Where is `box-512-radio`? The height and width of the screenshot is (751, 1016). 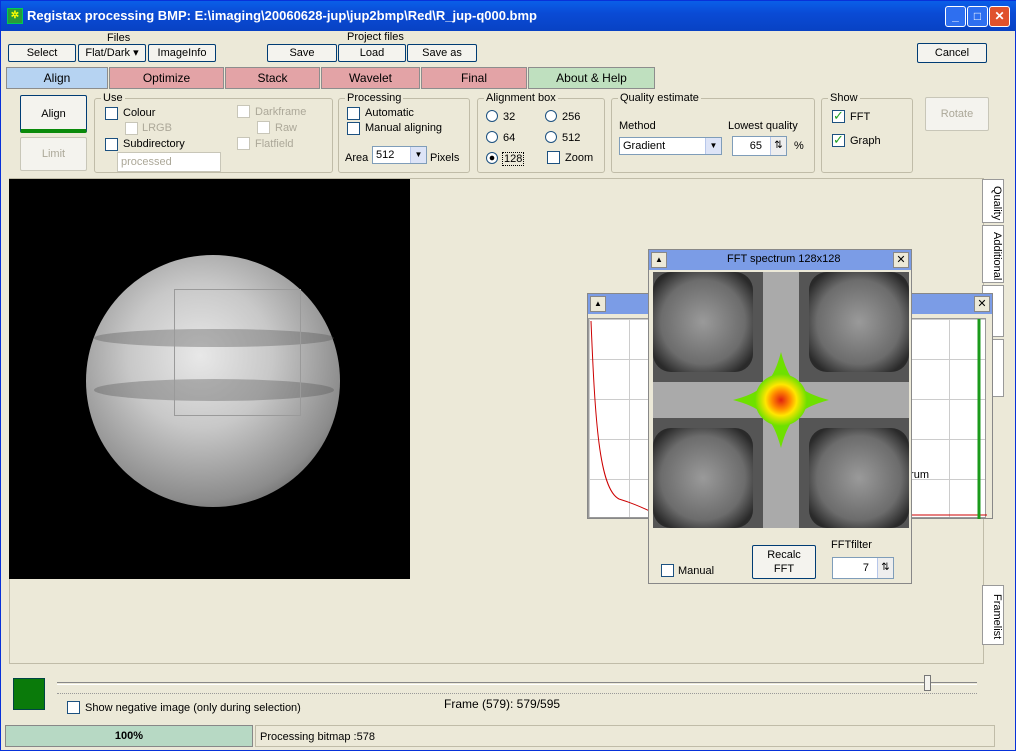
box-512-radio is located at coordinates (551, 137).